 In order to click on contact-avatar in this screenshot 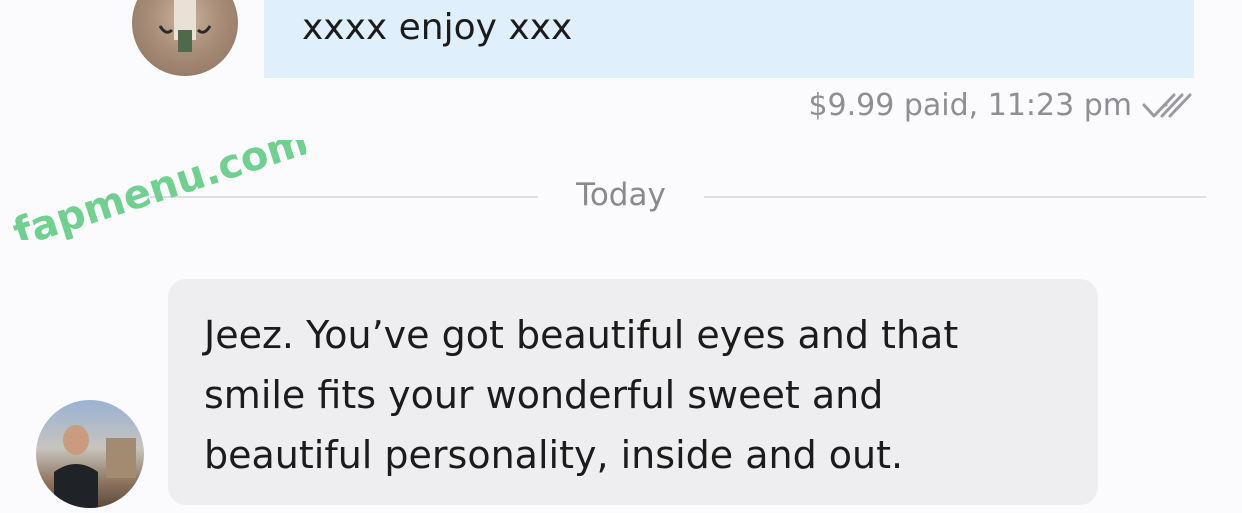, I will do `click(90, 454)`.